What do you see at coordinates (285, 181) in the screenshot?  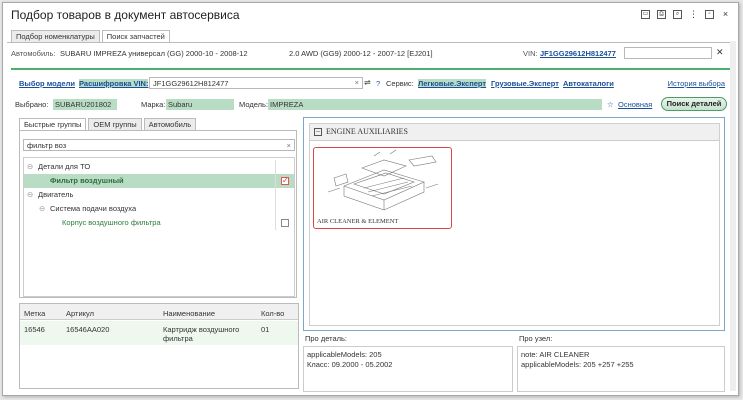 I see `checkbox-checked: ✓` at bounding box center [285, 181].